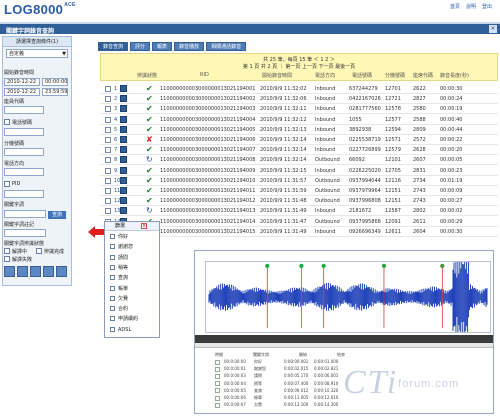 The width and height of the screenshot is (500, 418). What do you see at coordinates (119, 309) in the screenshot?
I see `filter-option: 合約` at bounding box center [119, 309].